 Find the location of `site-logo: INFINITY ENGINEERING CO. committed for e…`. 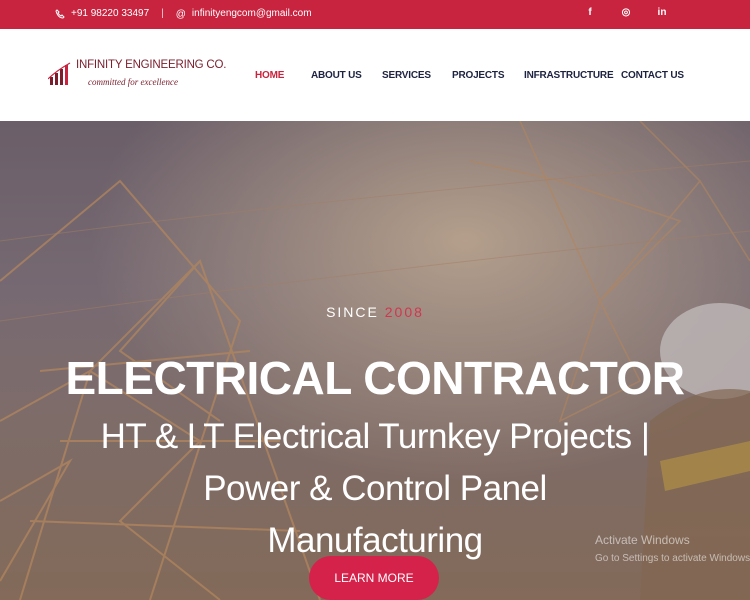

site-logo: INFINITY ENGINEERING CO. committed for e… is located at coordinates (137, 75).